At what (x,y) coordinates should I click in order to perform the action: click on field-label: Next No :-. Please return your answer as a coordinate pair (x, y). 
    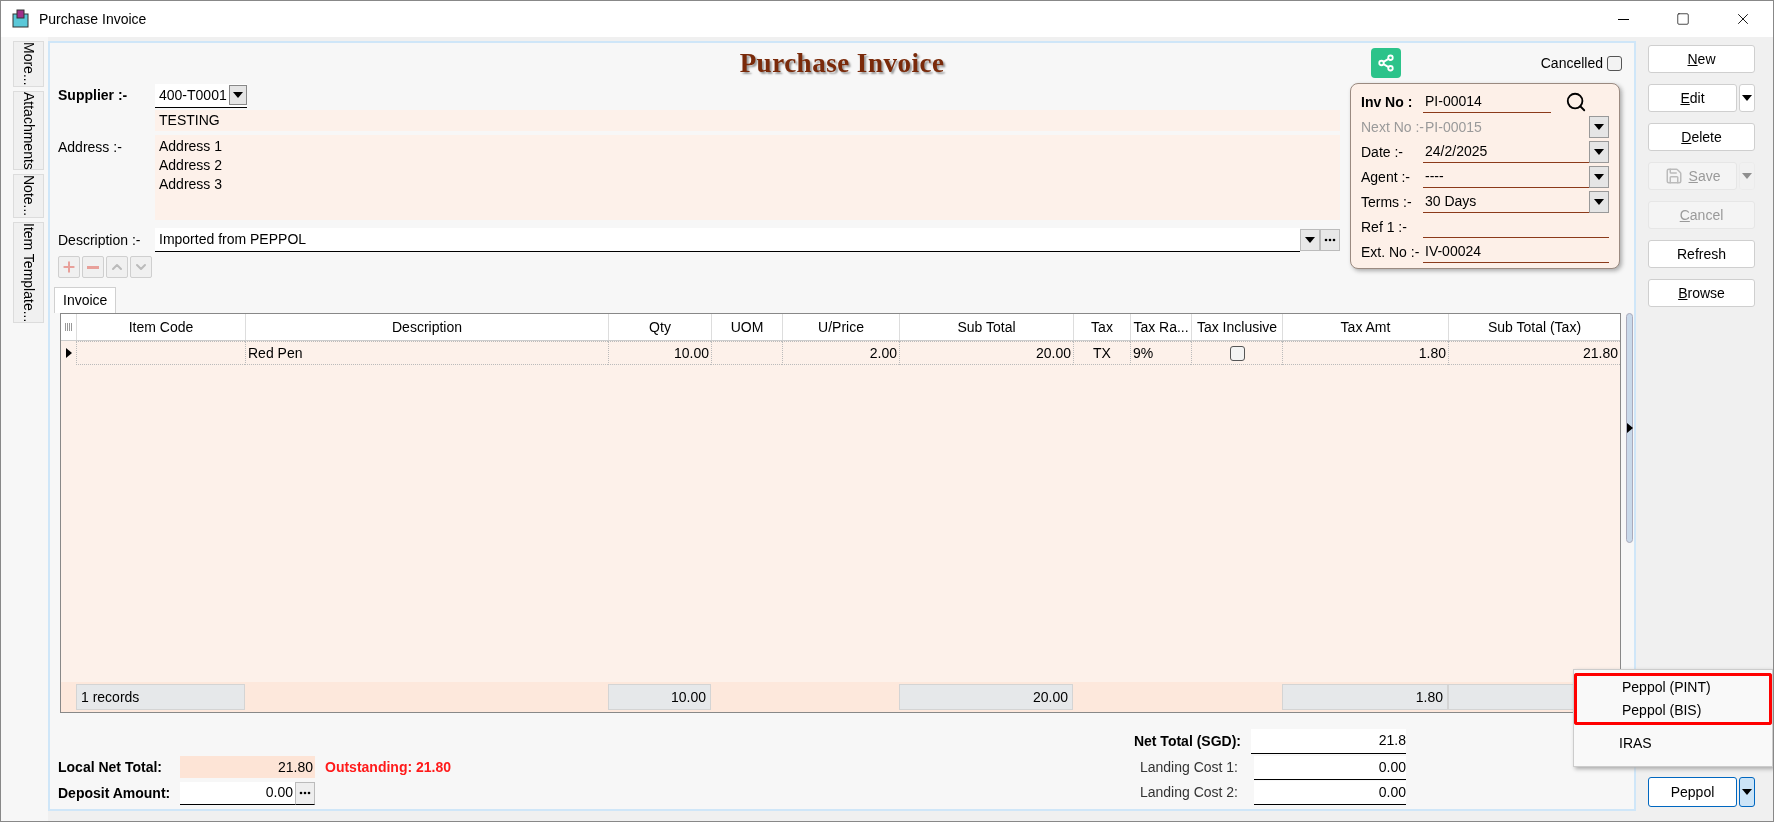
    Looking at the image, I should click on (1392, 127).